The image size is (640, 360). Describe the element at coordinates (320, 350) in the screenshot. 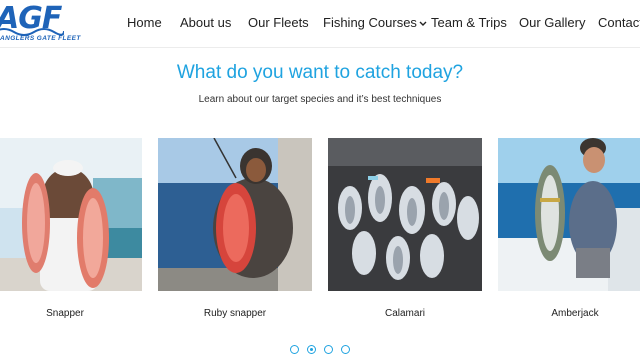

I see `carousel-pagination` at that location.